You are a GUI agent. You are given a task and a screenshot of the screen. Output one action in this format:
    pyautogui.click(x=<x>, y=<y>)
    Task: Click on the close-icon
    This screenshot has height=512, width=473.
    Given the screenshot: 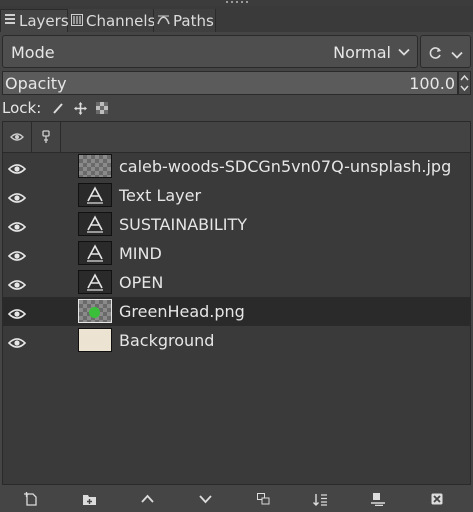 What is the action you would take?
    pyautogui.click(x=437, y=499)
    